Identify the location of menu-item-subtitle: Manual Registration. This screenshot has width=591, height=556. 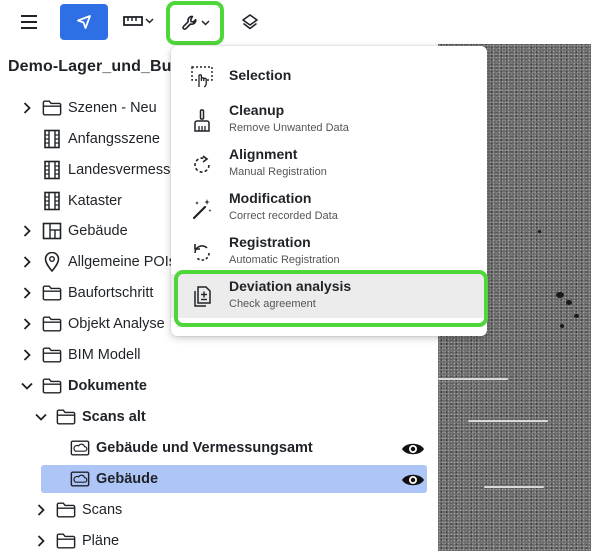
(278, 172).